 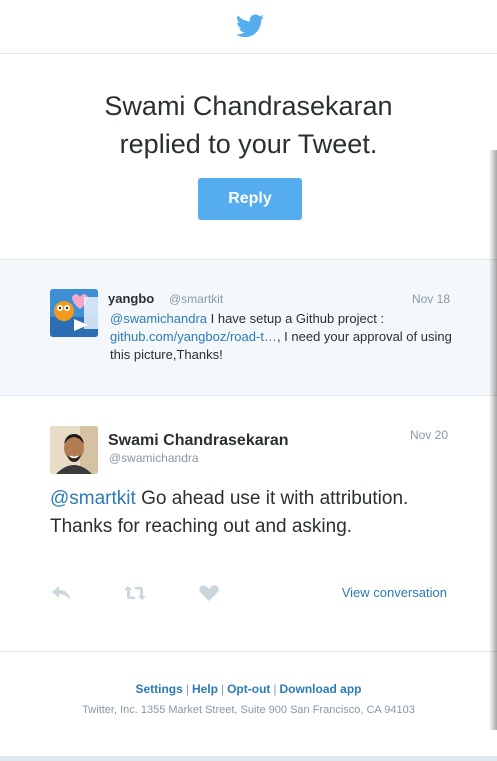 What do you see at coordinates (131, 298) in the screenshot?
I see `author-name: yangbo` at bounding box center [131, 298].